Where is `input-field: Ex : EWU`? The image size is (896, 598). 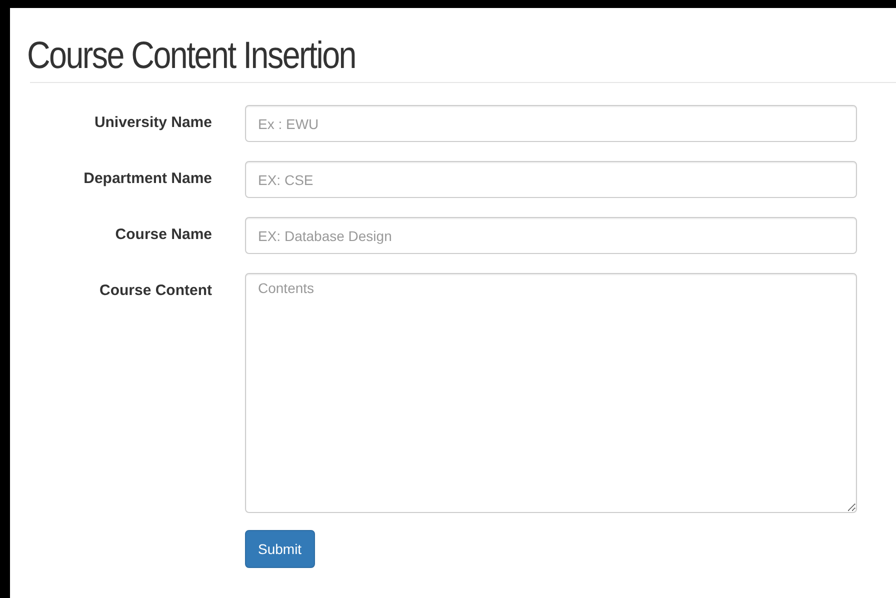
input-field: Ex : EWU is located at coordinates (551, 123).